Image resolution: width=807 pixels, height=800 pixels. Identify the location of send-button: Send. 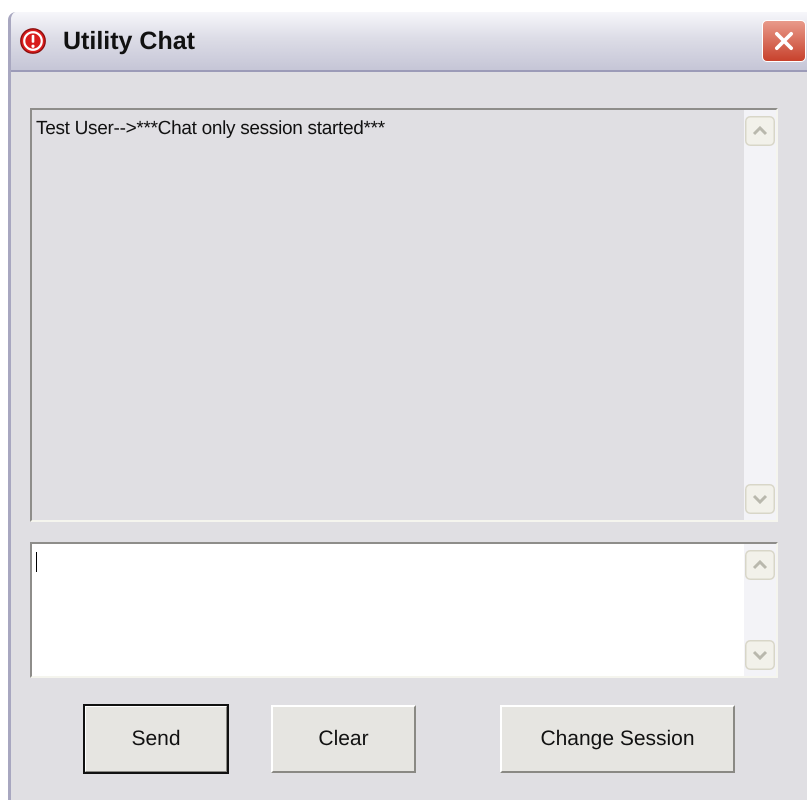
(156, 739).